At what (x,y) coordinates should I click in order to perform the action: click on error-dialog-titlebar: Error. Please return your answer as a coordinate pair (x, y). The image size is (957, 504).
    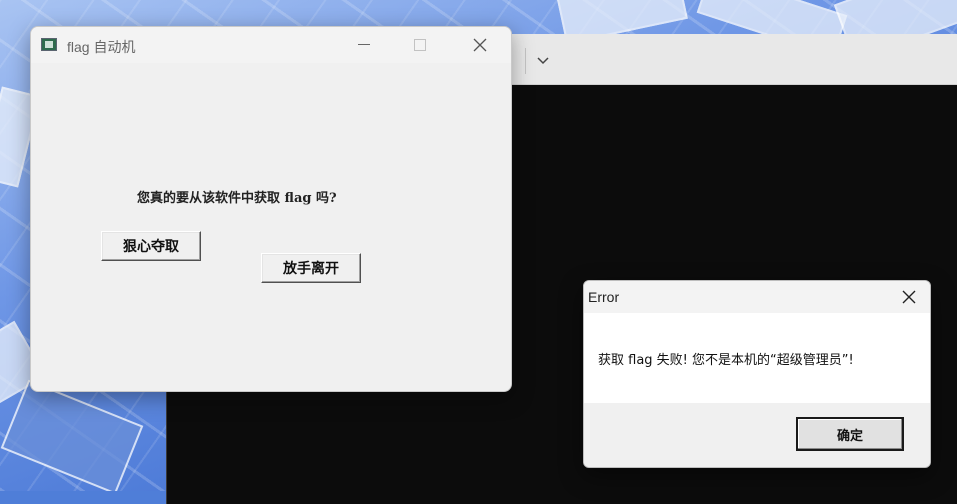
    Looking at the image, I should click on (757, 297).